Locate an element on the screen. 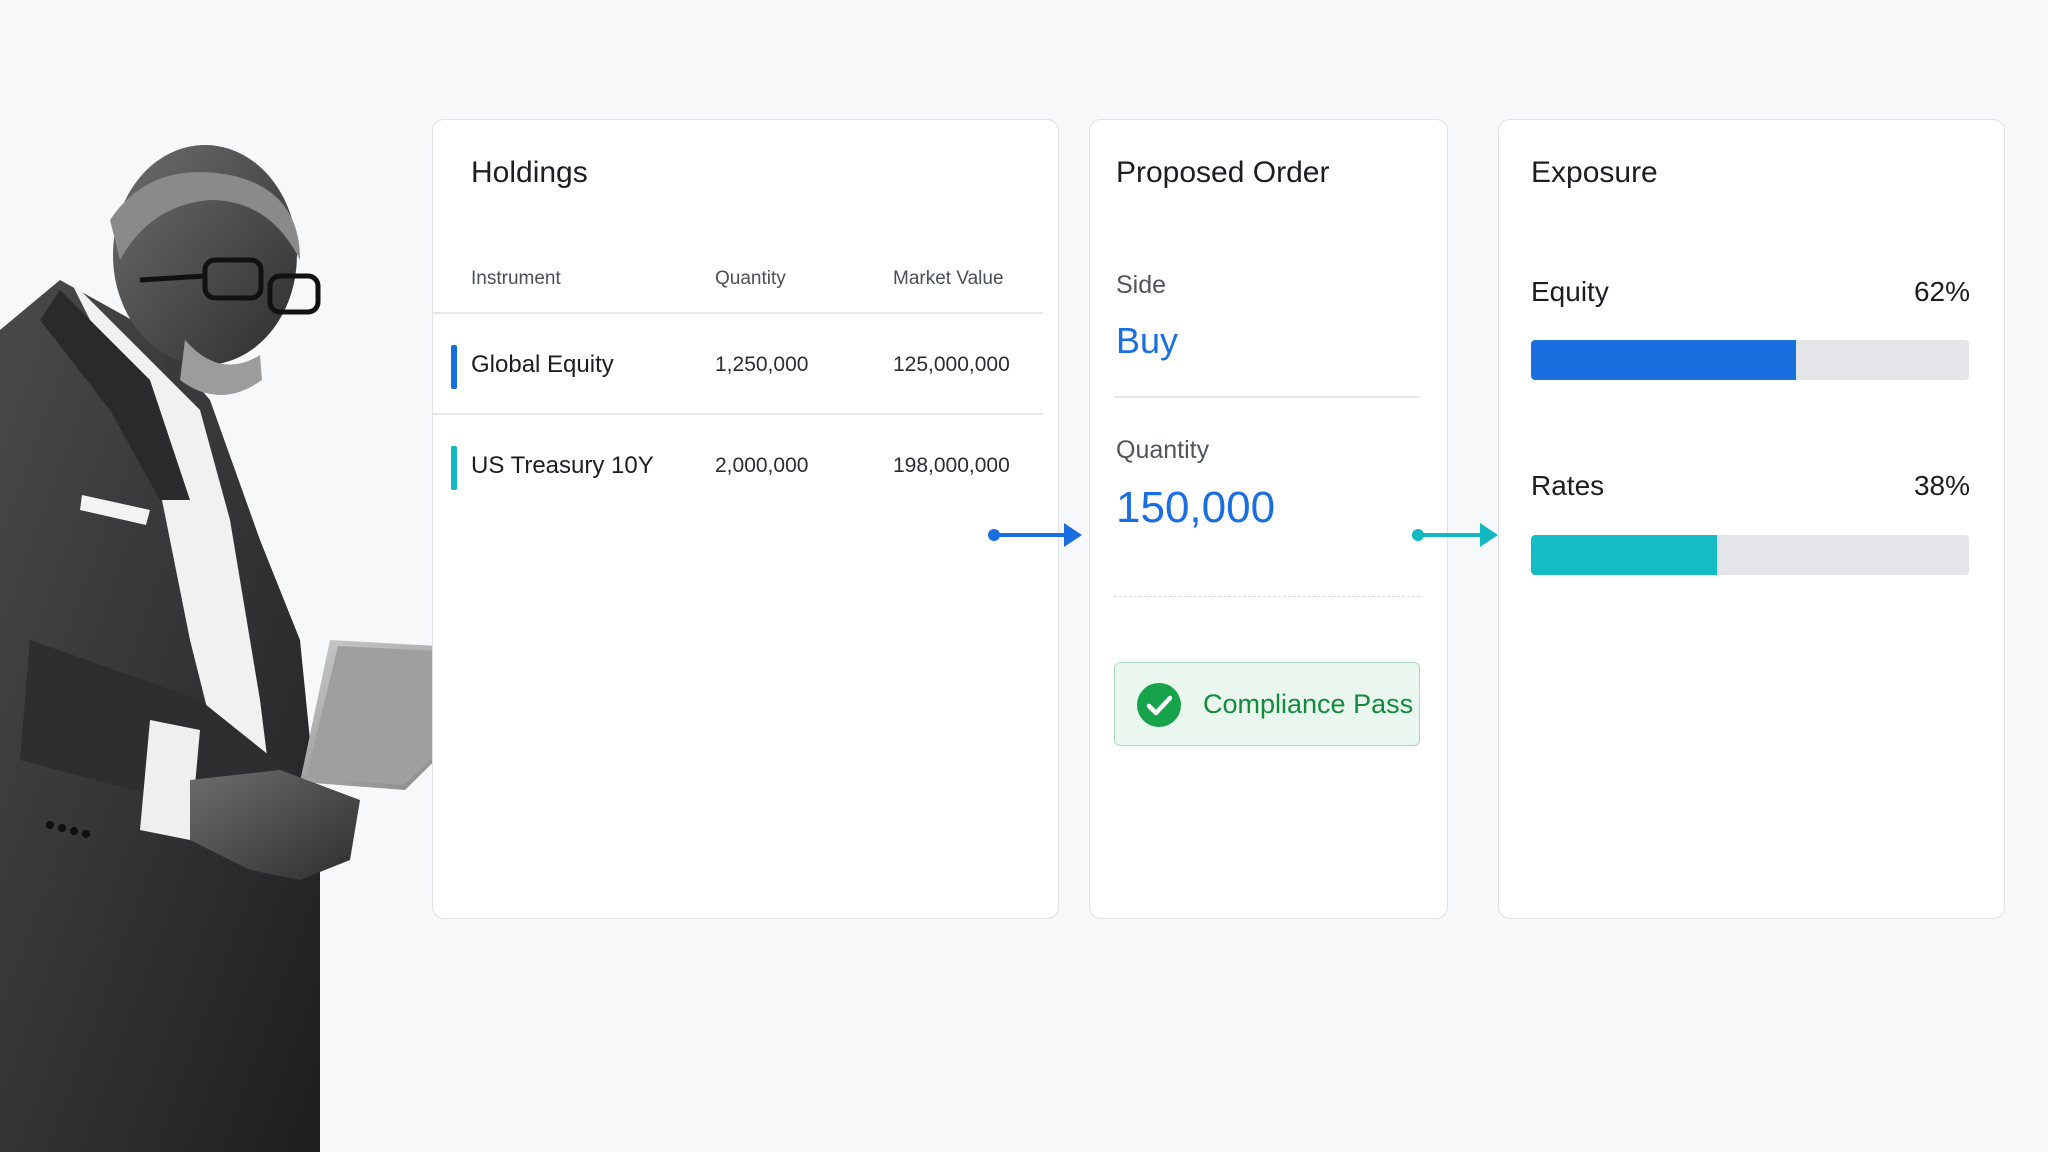 This screenshot has height=1152, width=2048. exposure-bar-equity is located at coordinates (1750, 360).